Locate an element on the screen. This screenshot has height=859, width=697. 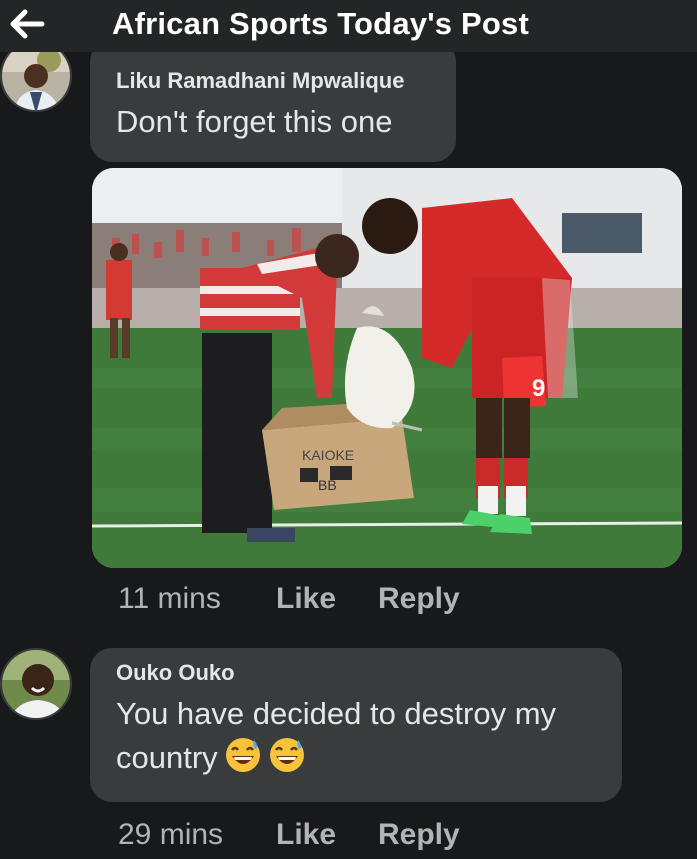
top-bar: African Sports Today's Post is located at coordinates (348, 26).